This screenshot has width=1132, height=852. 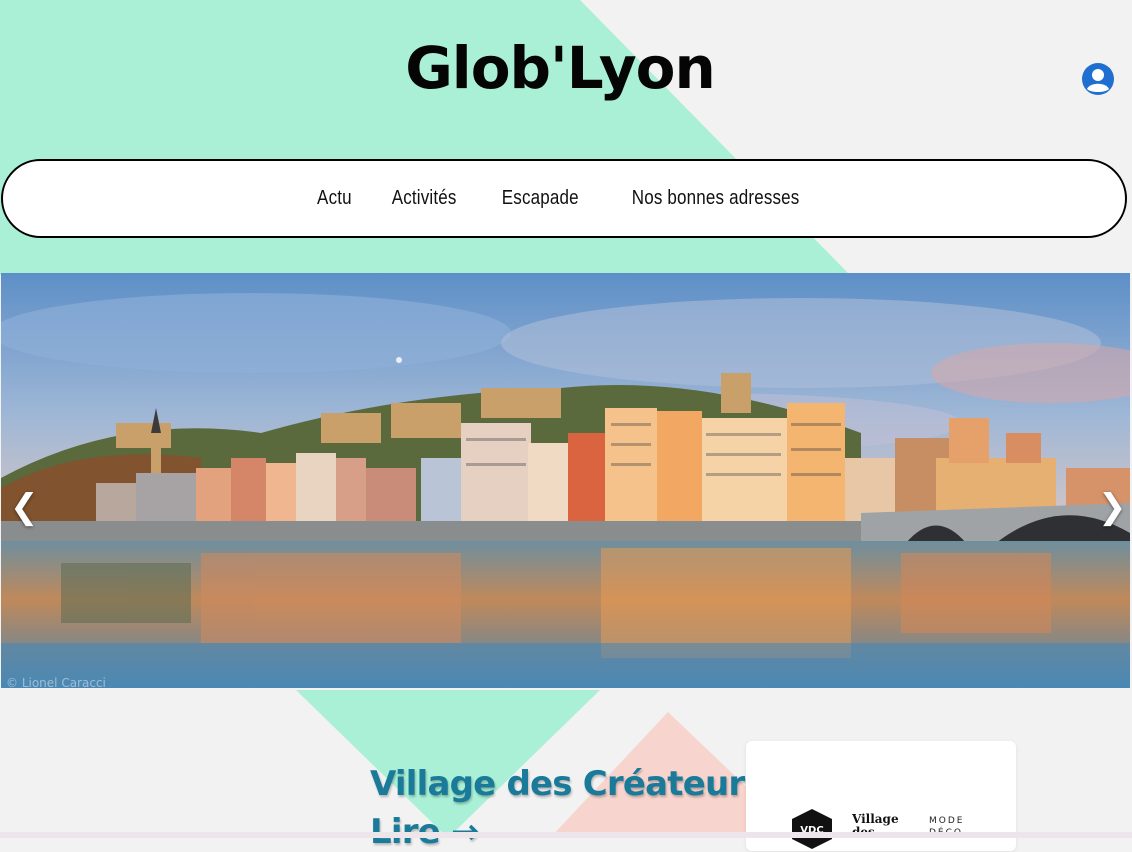 What do you see at coordinates (56, 683) in the screenshot?
I see `photo-credit: © Lionel Caracci` at bounding box center [56, 683].